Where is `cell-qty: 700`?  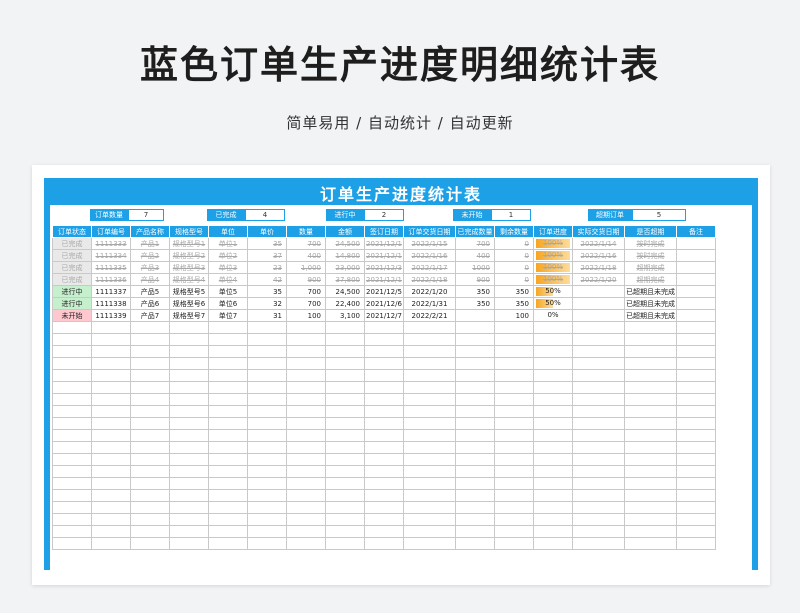 cell-qty: 700 is located at coordinates (306, 303).